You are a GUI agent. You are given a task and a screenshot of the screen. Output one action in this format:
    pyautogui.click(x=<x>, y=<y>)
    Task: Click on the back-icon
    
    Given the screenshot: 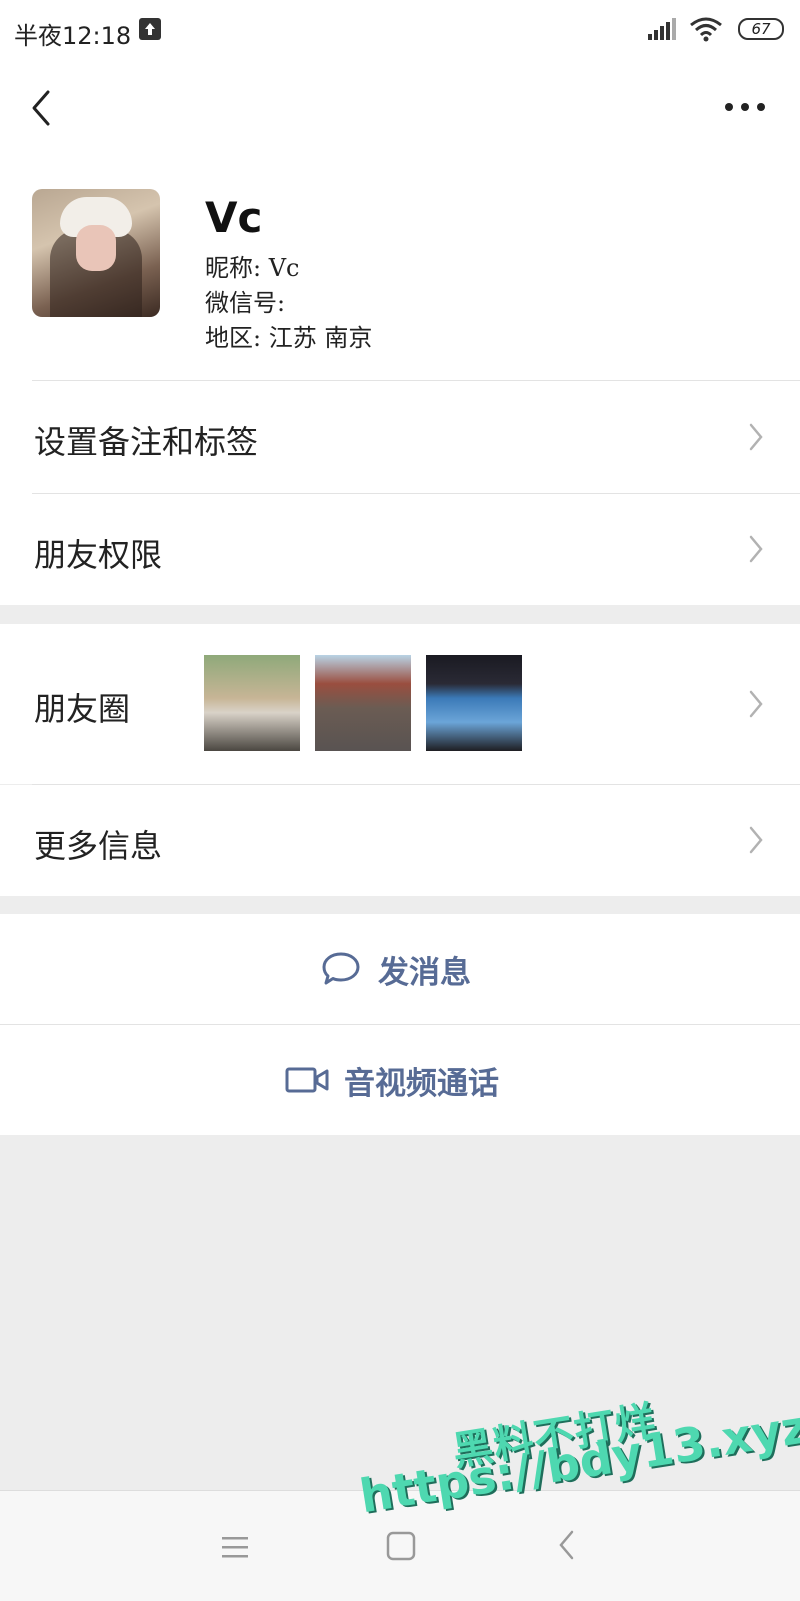 What is the action you would take?
    pyautogui.click(x=41, y=108)
    